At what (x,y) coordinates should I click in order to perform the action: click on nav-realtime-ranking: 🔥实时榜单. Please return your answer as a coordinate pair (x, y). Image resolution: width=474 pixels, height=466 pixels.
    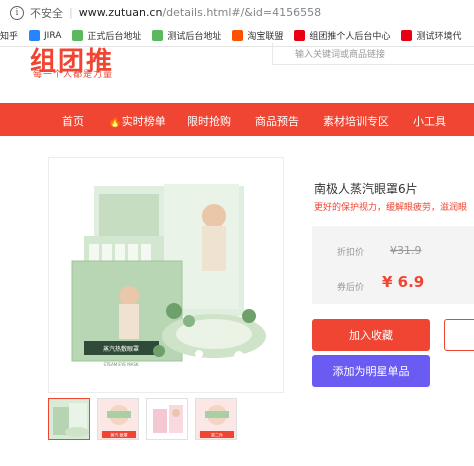
    Looking at the image, I should click on (137, 121).